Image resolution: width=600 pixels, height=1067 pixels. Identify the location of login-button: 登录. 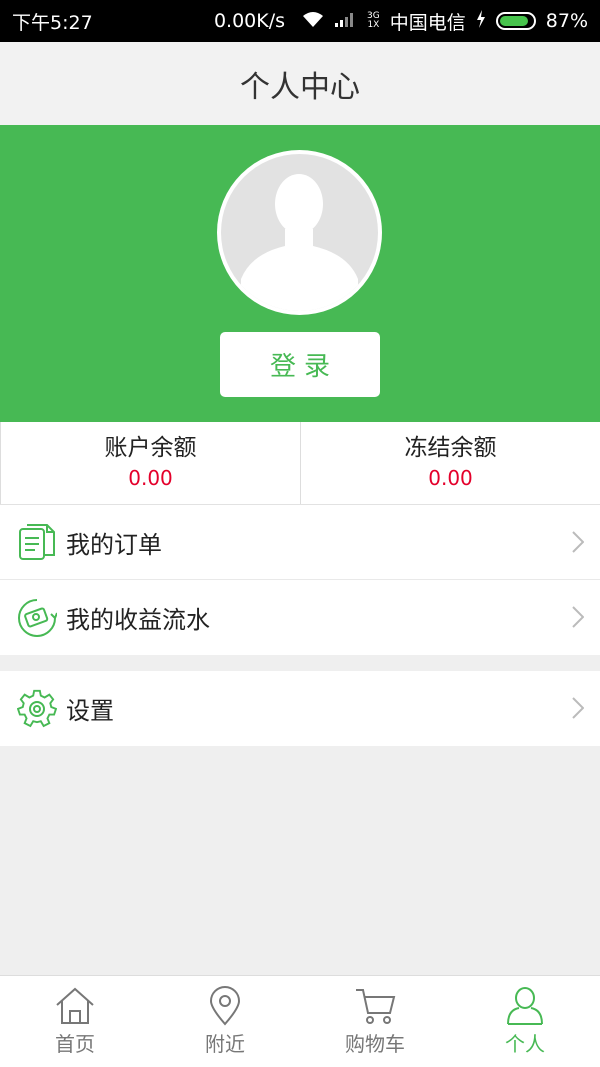
(300, 364).